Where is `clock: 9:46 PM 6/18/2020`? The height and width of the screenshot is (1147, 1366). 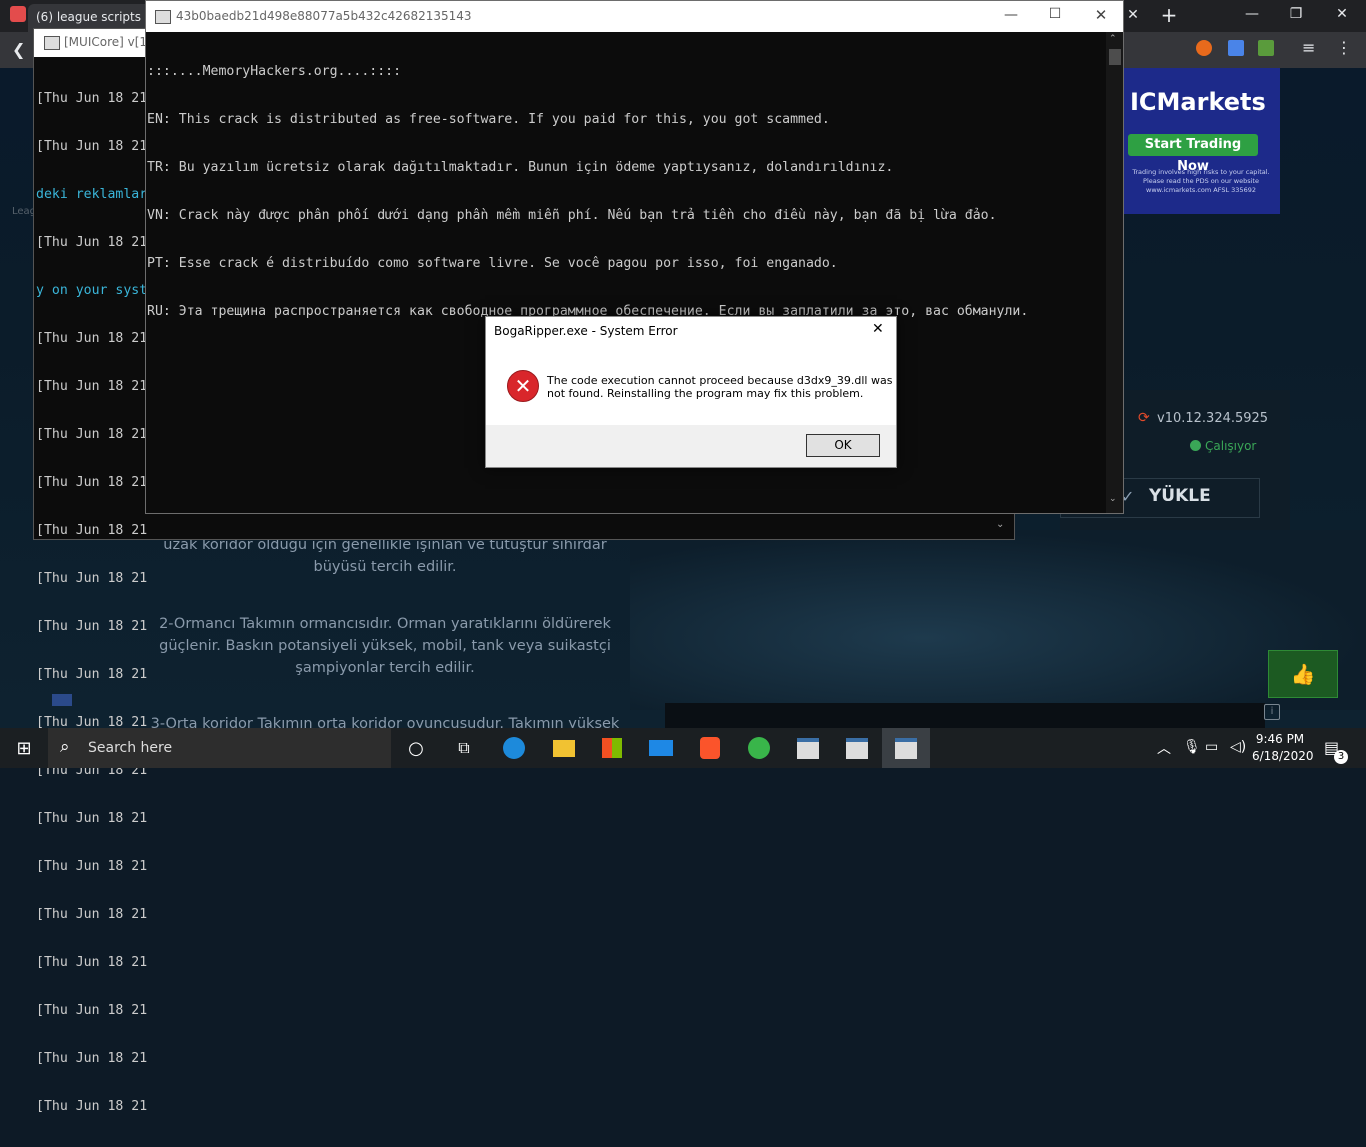 clock: 9:46 PM 6/18/2020 is located at coordinates (1283, 748).